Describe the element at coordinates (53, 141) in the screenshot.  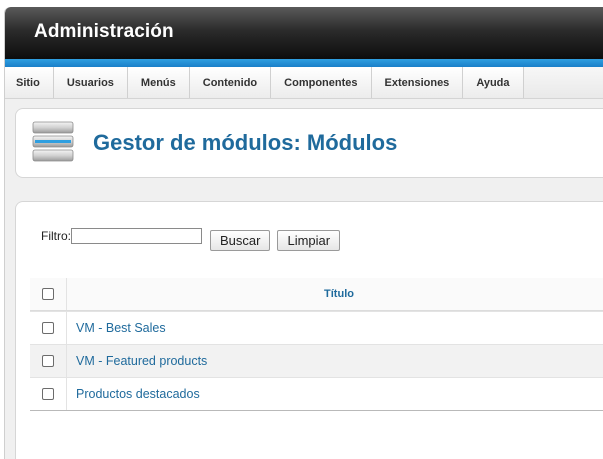
I see `module-stack-icon` at that location.